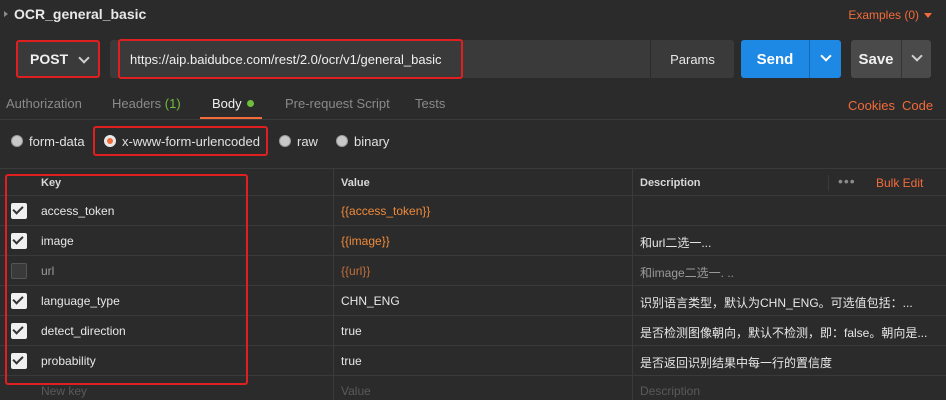 The width and height of the screenshot is (946, 400). I want to click on radio-form-data: form-data, so click(48, 141).